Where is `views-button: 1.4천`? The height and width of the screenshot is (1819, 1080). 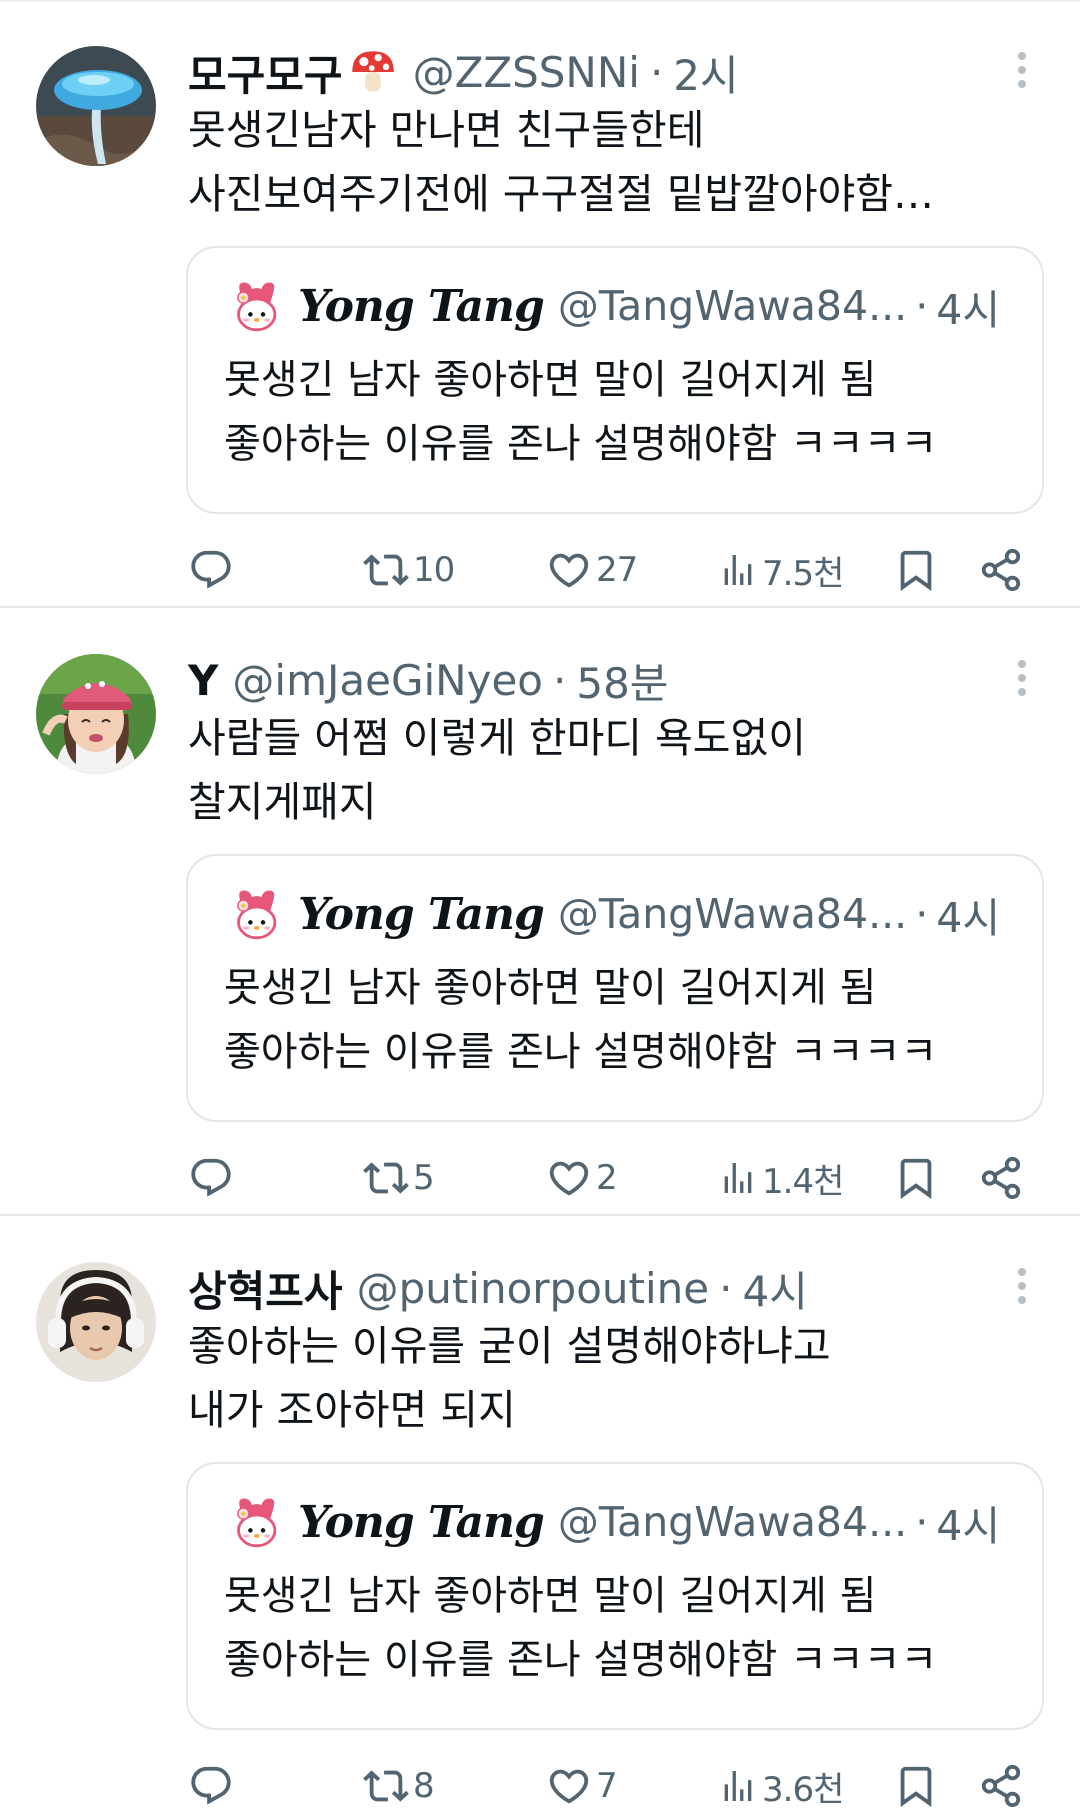 views-button: 1.4천 is located at coordinates (781, 1178).